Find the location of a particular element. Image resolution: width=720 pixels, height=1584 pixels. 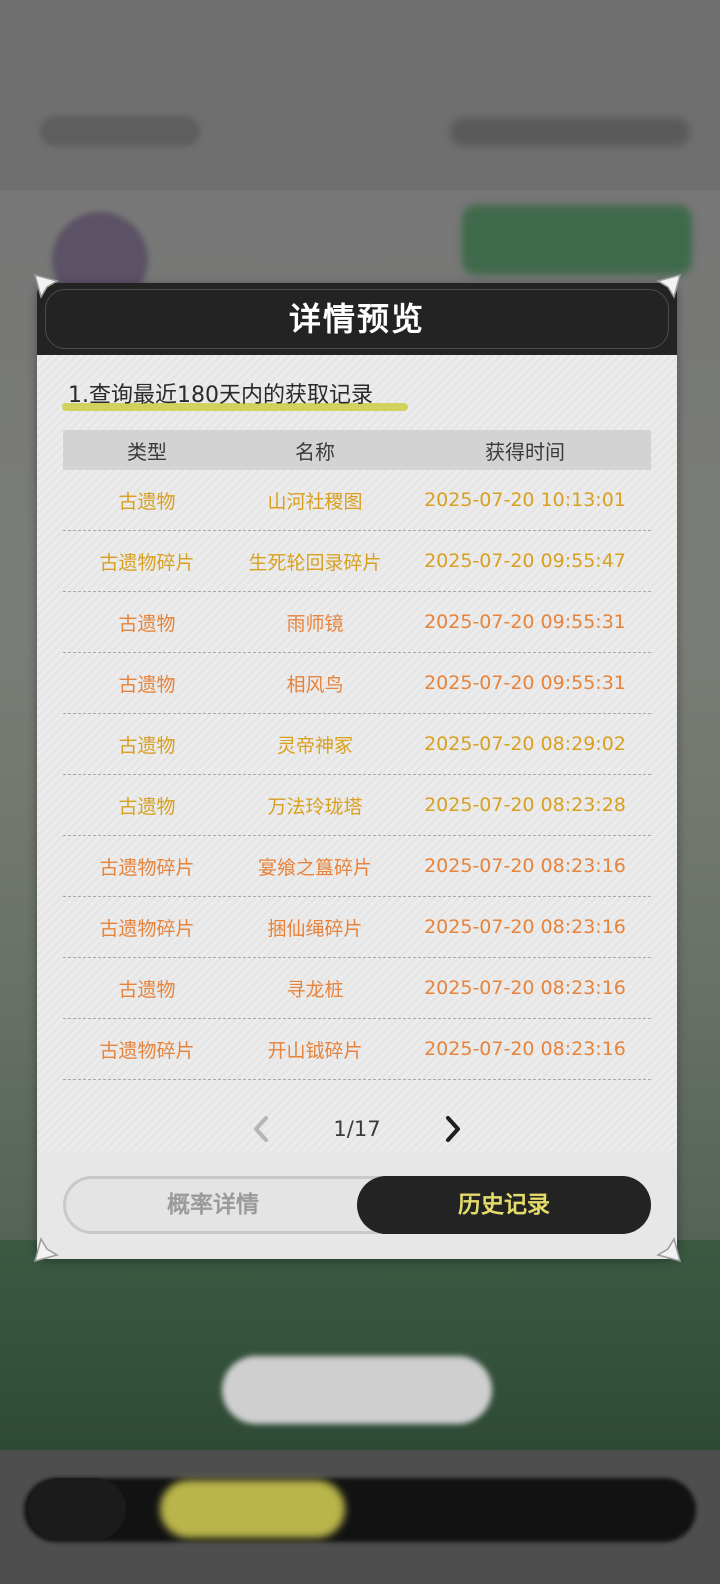

pagination: 1/17 is located at coordinates (357, 1128).